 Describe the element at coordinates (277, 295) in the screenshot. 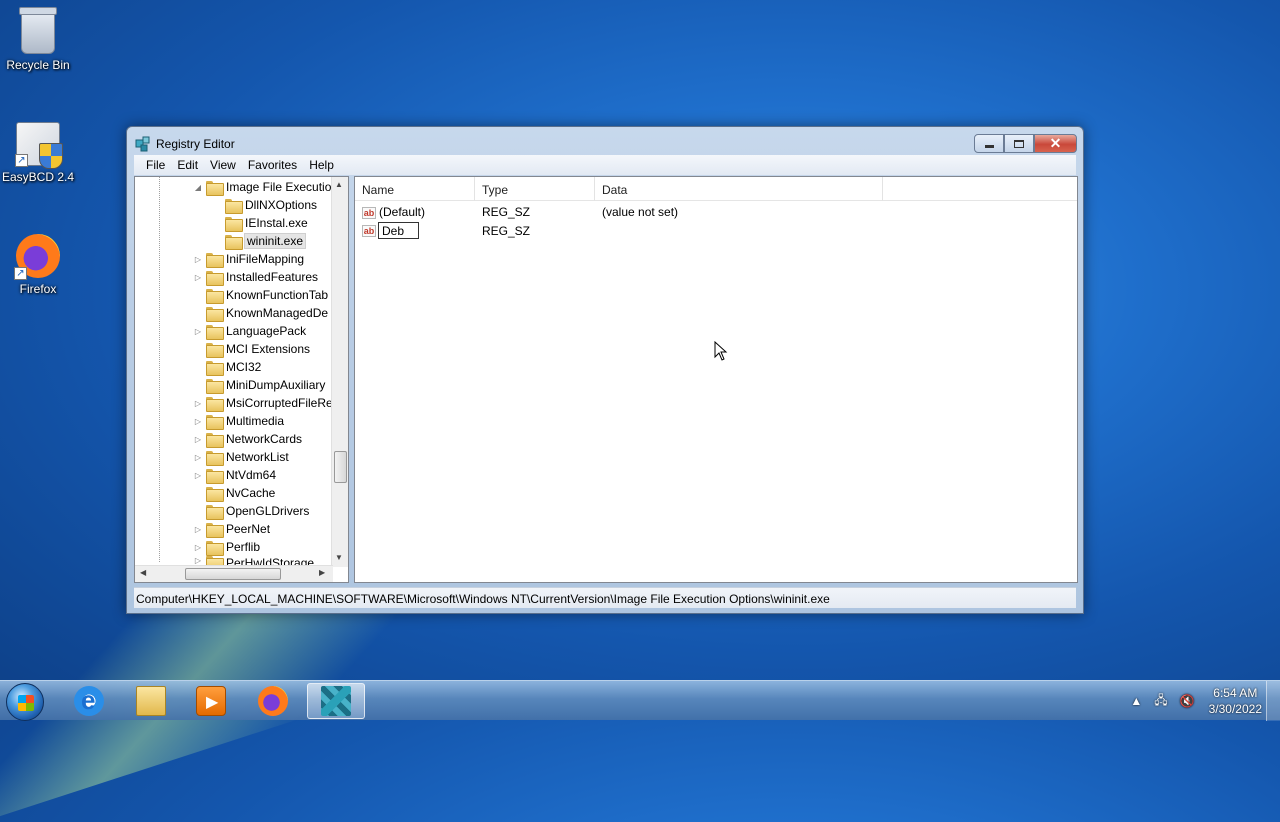

I see `tree-item-label: KnownFunctionTab` at that location.